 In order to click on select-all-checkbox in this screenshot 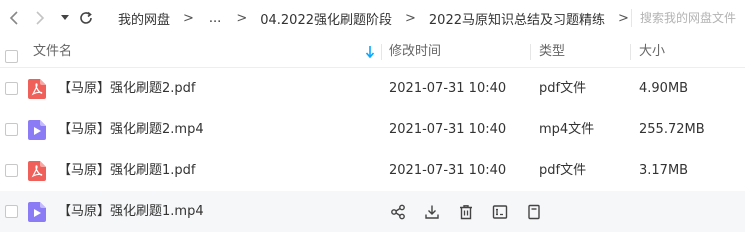, I will do `click(11, 56)`.